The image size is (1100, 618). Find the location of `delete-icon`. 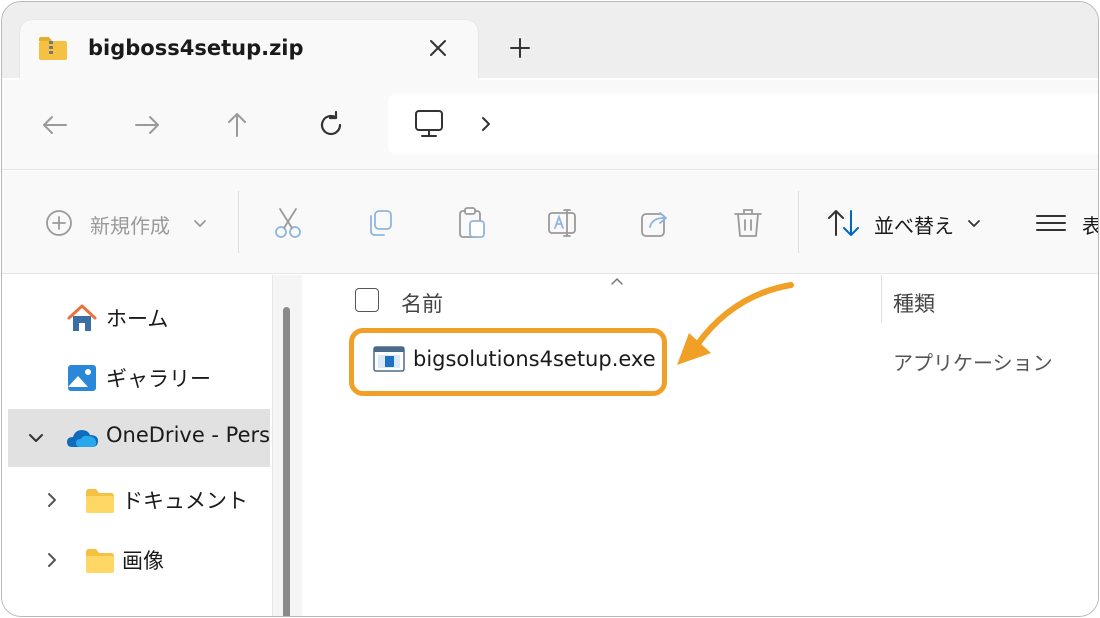

delete-icon is located at coordinates (748, 223).